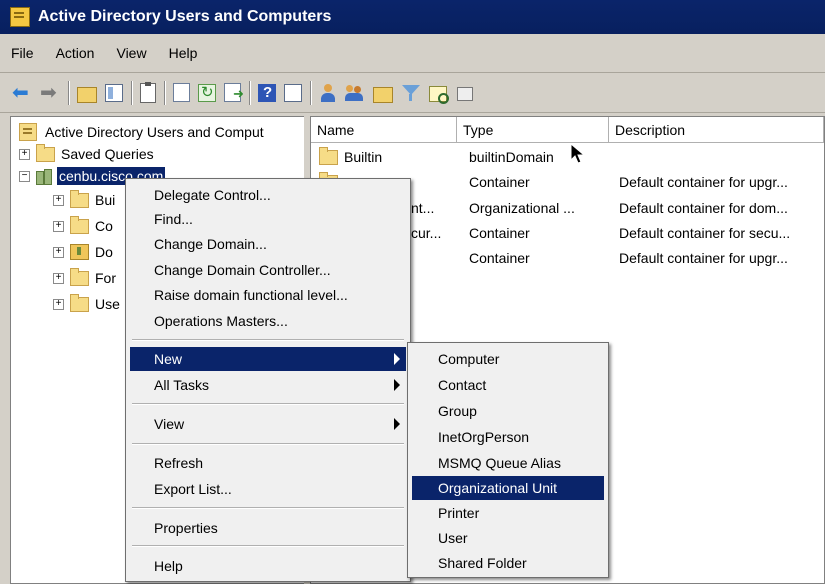  What do you see at coordinates (185, 16) in the screenshot?
I see `window-title: Active Directory Users and Computers` at bounding box center [185, 16].